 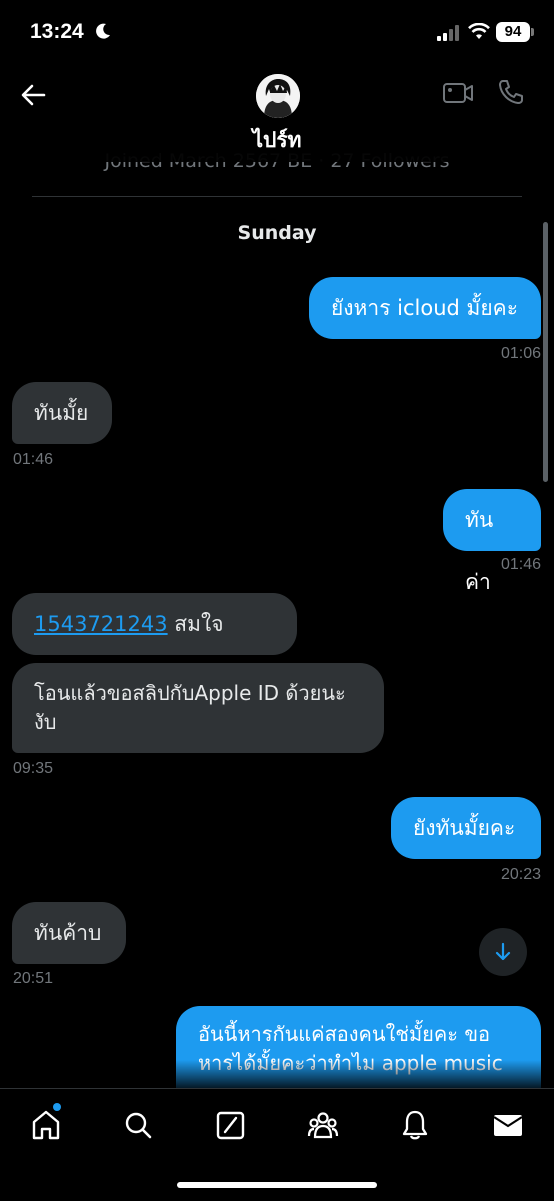 I want to click on message-bubble-incoming: ทันค้าบ, so click(x=69, y=933).